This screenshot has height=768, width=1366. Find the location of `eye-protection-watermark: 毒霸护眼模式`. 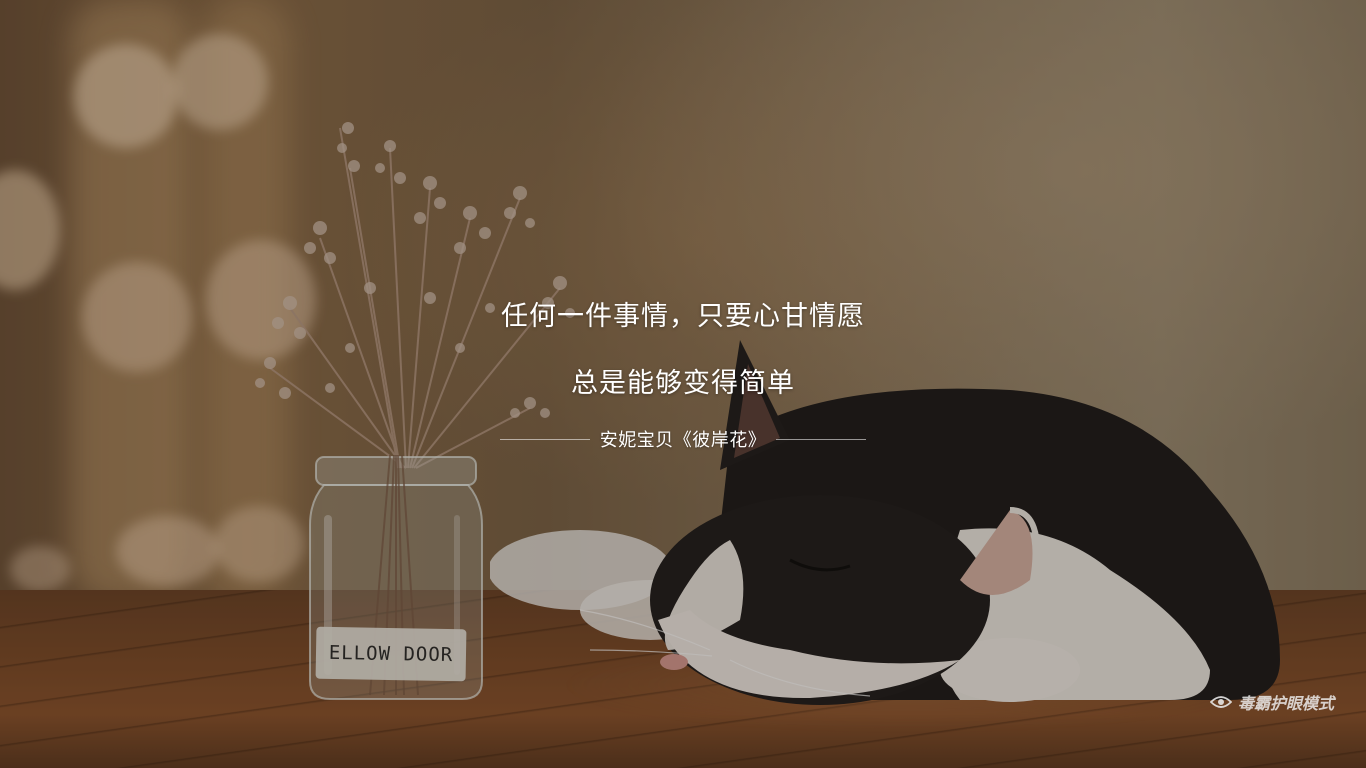

eye-protection-watermark: 毒霸护眼模式 is located at coordinates (1271, 702).